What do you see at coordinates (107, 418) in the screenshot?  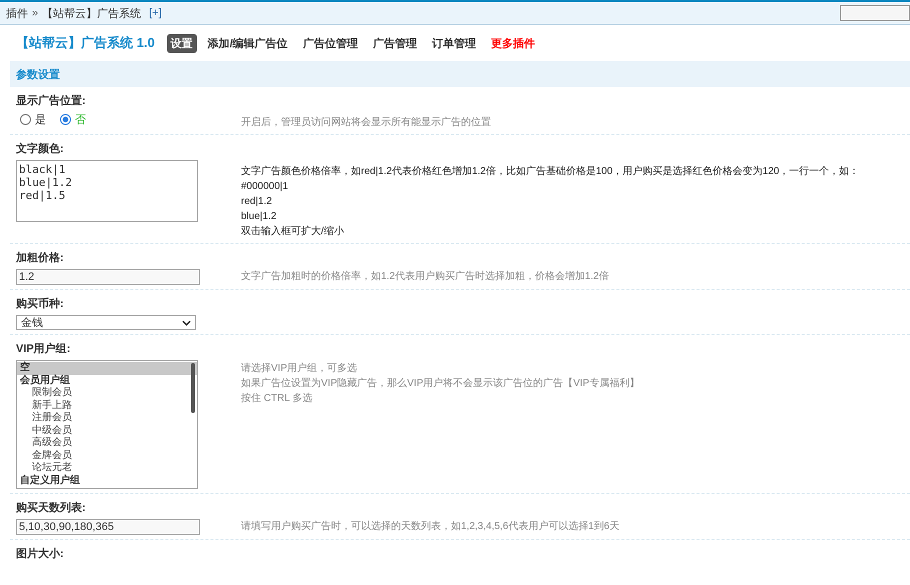 I see `list-option: 注册会员` at bounding box center [107, 418].